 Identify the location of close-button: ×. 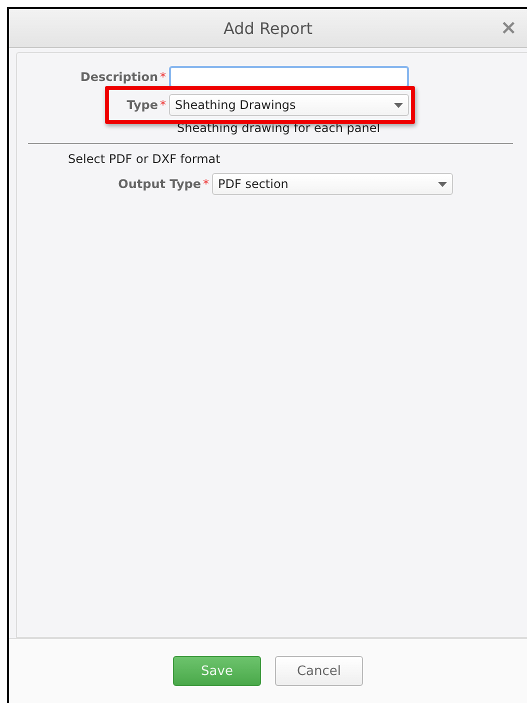
(508, 27).